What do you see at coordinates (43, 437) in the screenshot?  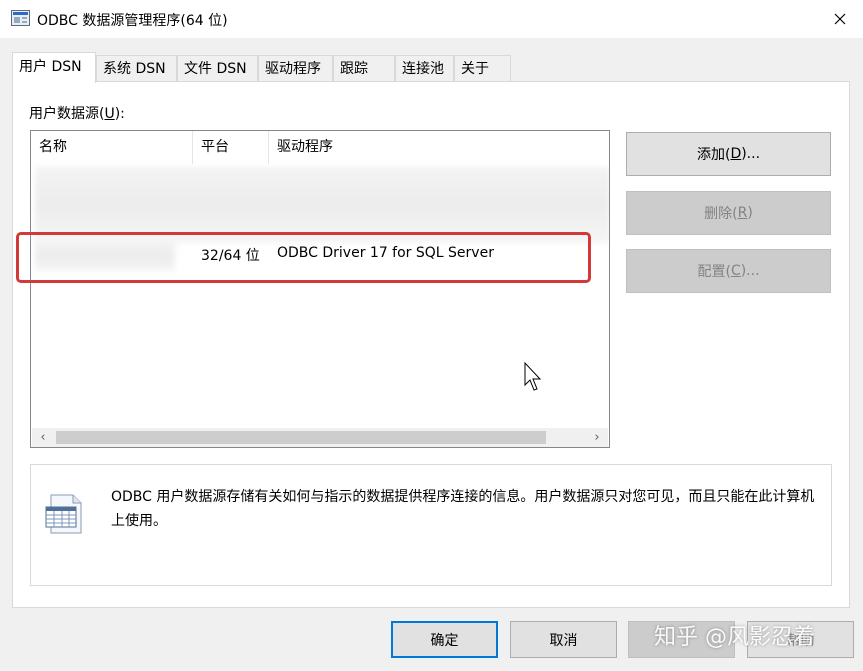 I see `scroll-left-icon: ‹` at bounding box center [43, 437].